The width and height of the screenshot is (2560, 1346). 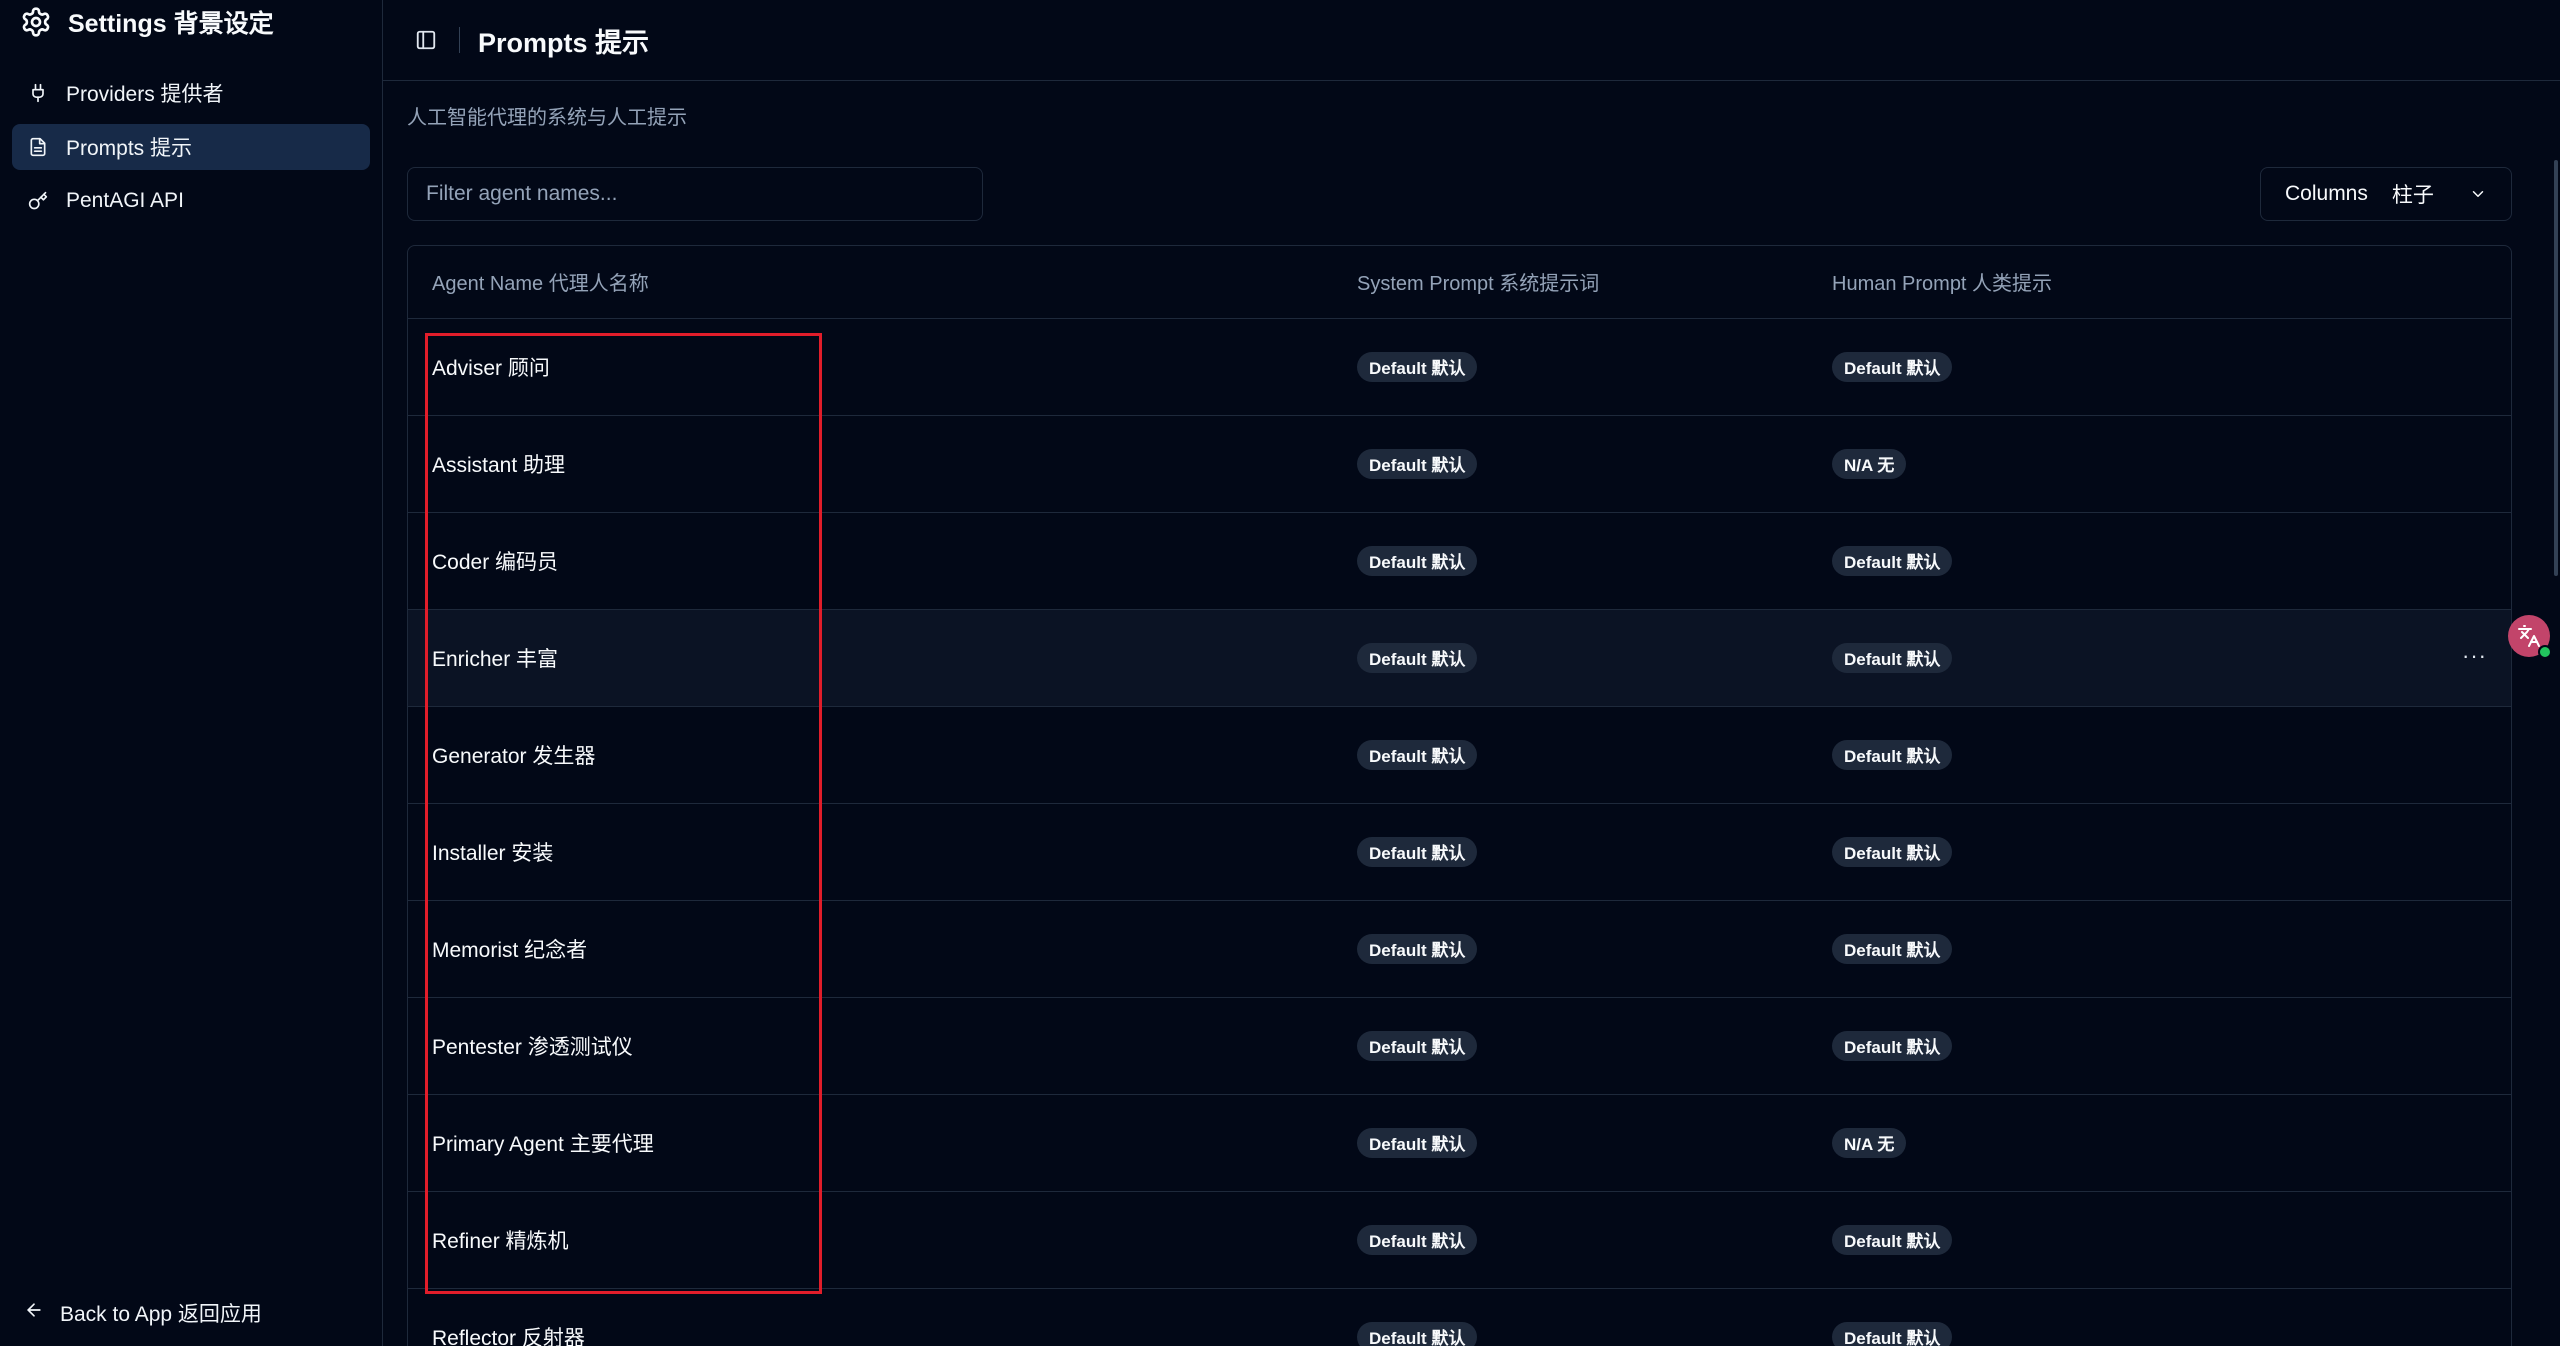 I want to click on table-row: Refiner 精炼机 Default 默认 Default 默认, so click(x=1459, y=1240).